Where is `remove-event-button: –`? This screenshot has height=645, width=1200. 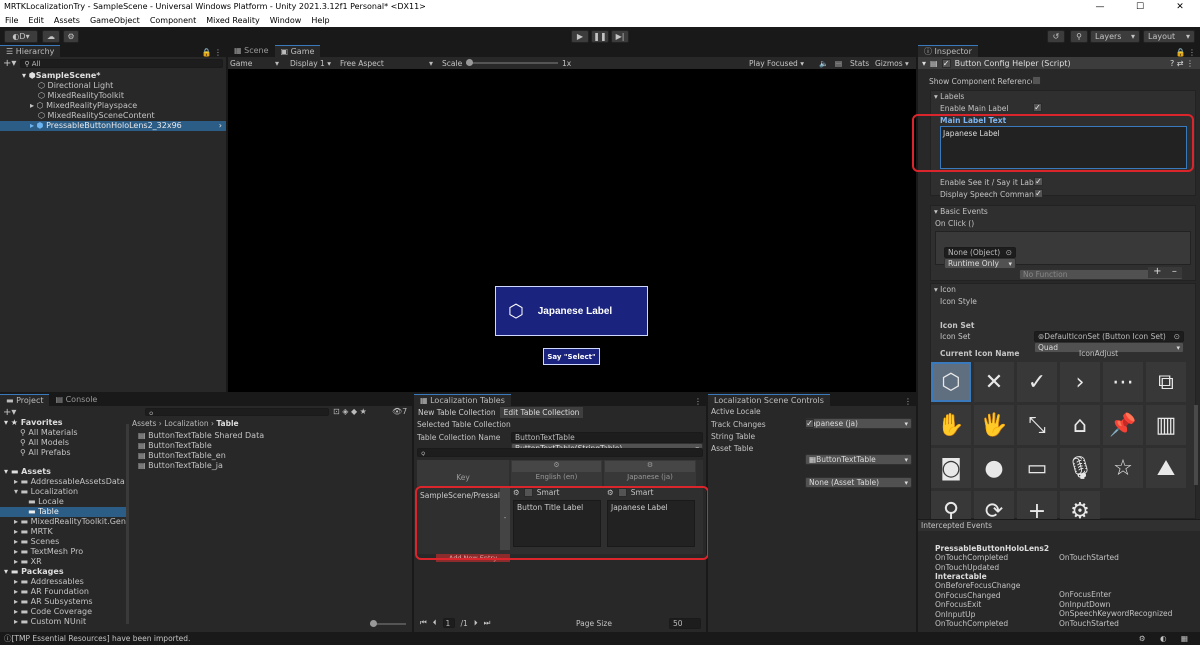
remove-event-button: – is located at coordinates (1174, 272).